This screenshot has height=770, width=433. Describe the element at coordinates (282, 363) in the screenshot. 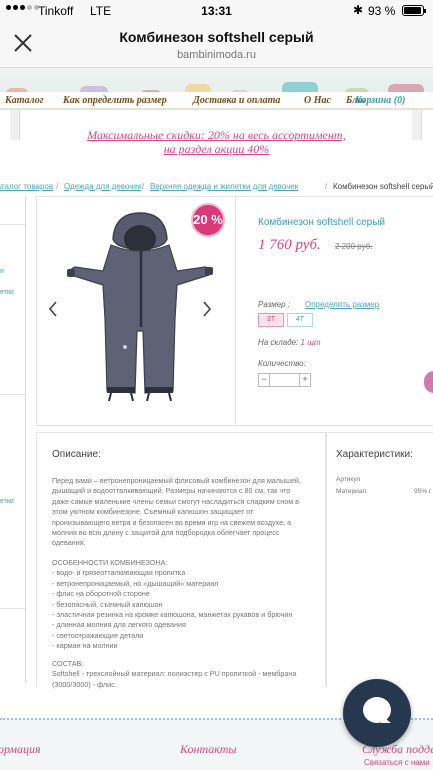

I see `quantity-label: Количество:` at that location.